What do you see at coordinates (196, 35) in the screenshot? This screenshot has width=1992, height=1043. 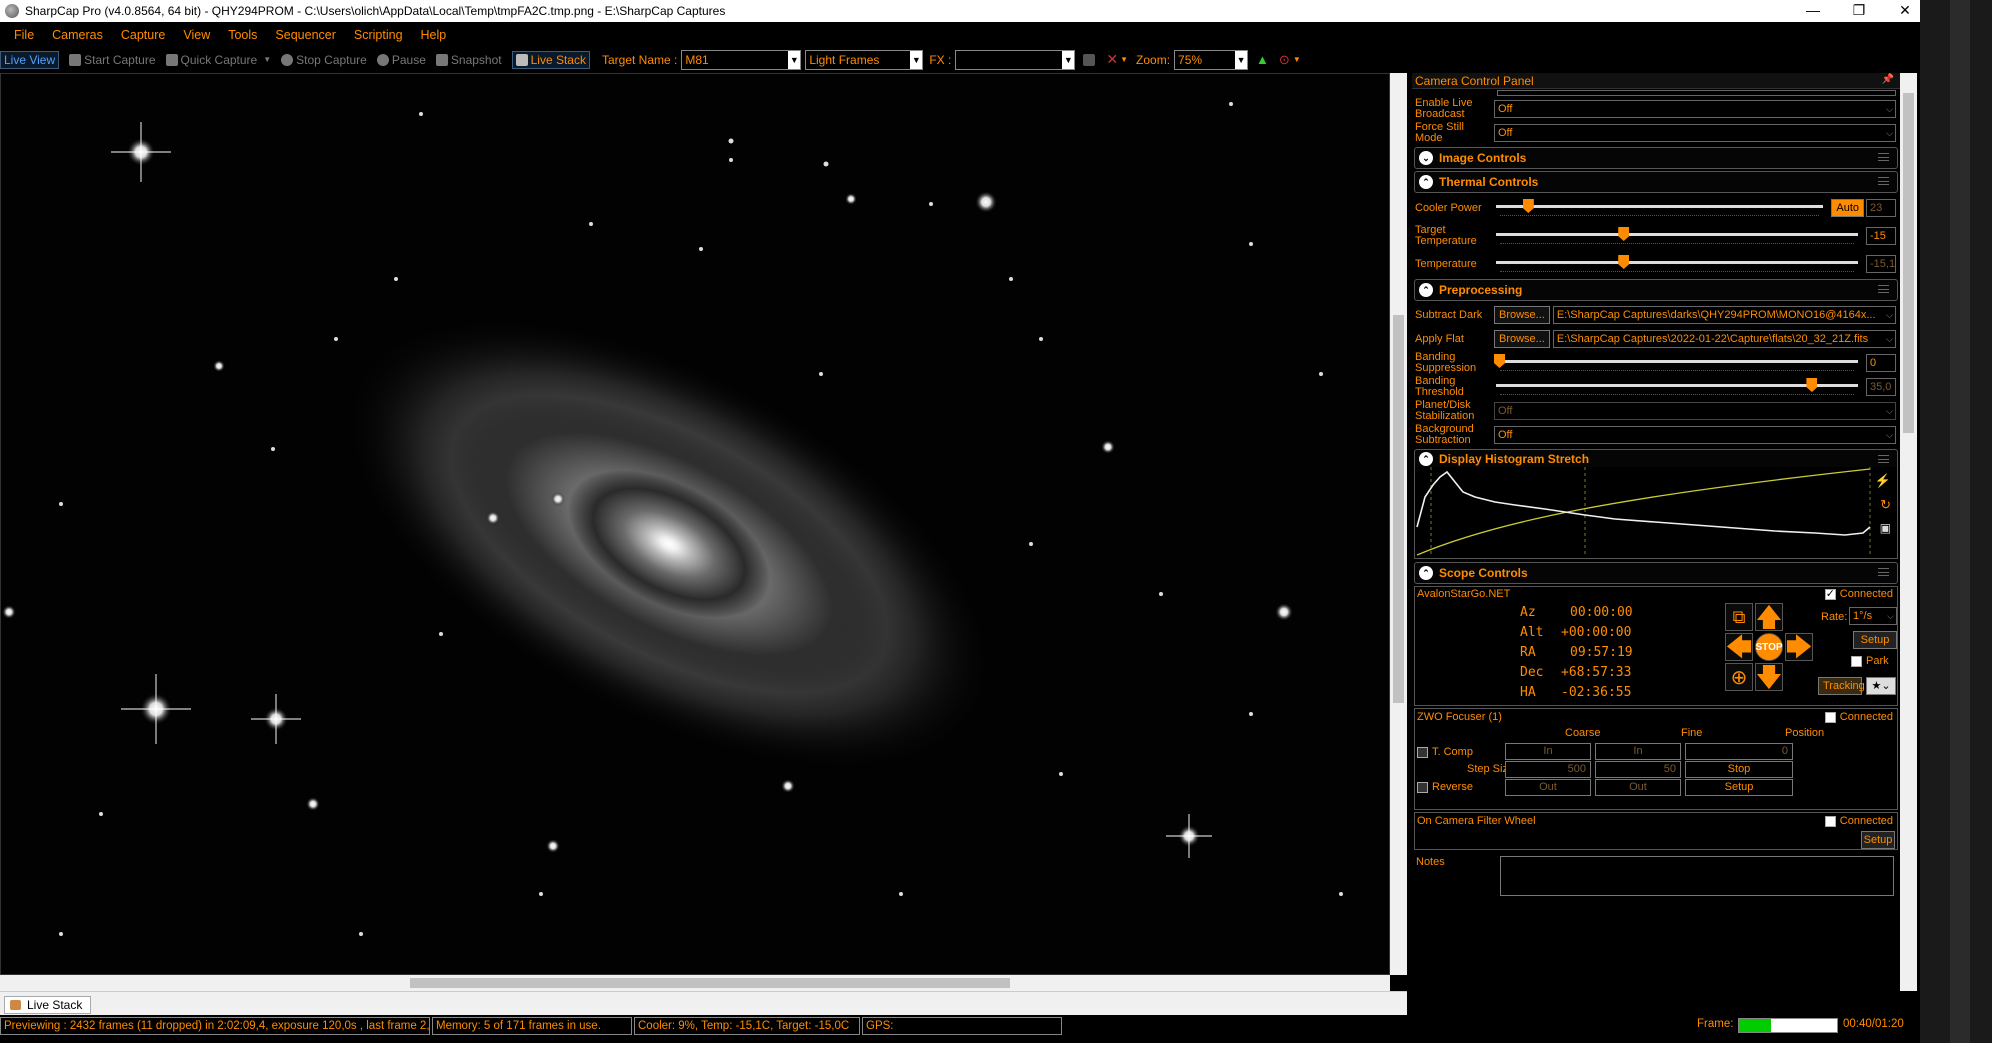 I see `menu-view: View` at bounding box center [196, 35].